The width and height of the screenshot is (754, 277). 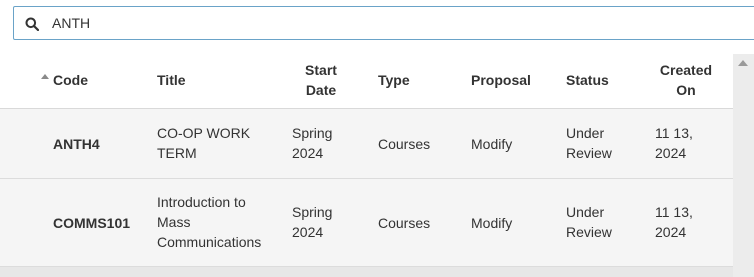 I want to click on column-header-start-date-line2: Date, so click(x=321, y=90).